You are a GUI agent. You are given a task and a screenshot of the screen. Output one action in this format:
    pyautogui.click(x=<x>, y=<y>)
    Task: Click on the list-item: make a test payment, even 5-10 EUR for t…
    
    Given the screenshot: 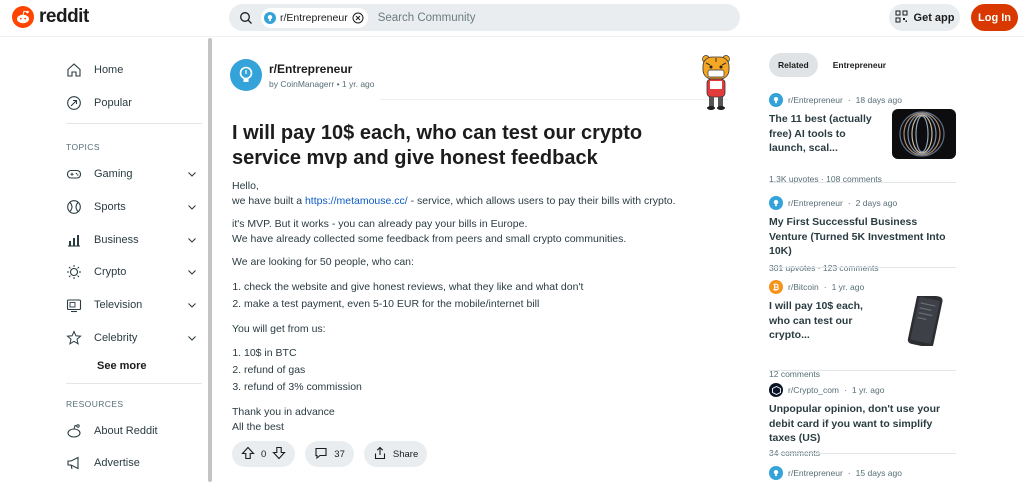 What is the action you would take?
    pyautogui.click(x=488, y=304)
    